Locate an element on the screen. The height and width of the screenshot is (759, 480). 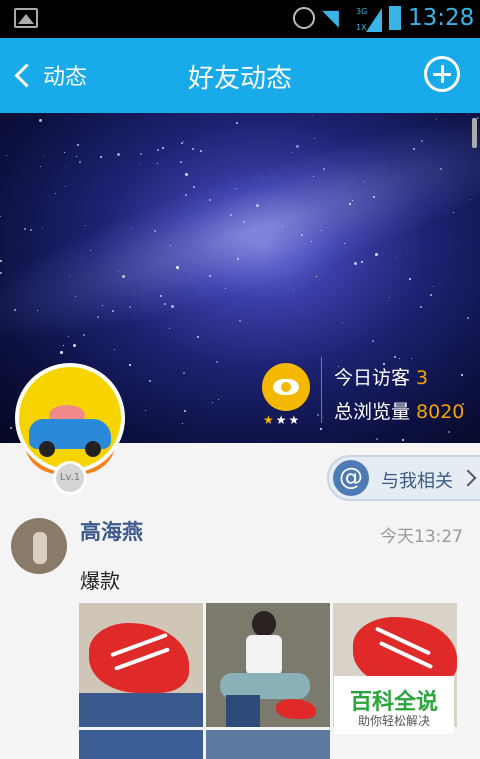
post-time: 今天13:27 is located at coordinates (421, 537).